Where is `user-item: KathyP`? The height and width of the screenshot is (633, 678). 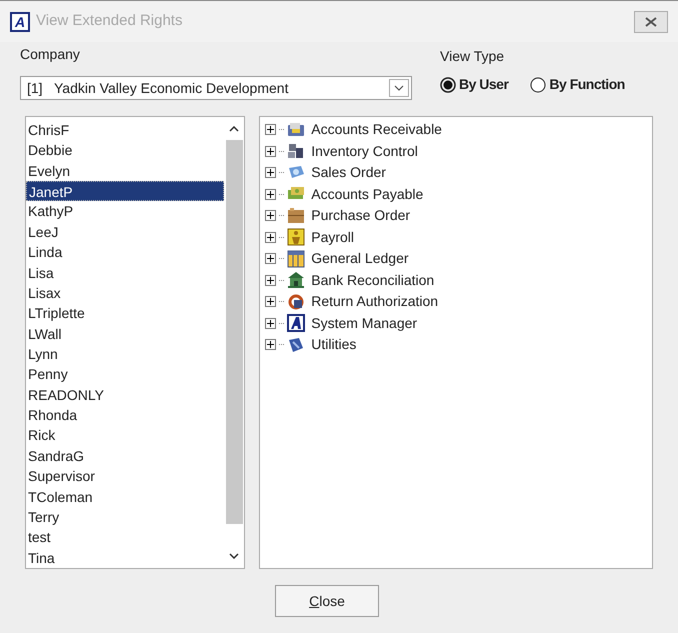
user-item: KathyP is located at coordinates (125, 211).